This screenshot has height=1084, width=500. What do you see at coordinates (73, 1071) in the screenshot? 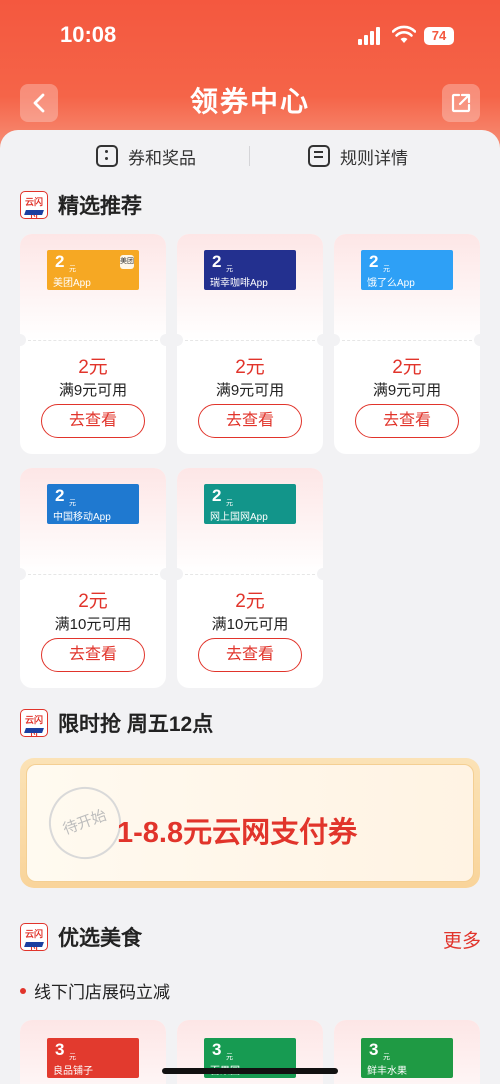
I see `ticket-store-name: 良品铺子` at bounding box center [73, 1071].